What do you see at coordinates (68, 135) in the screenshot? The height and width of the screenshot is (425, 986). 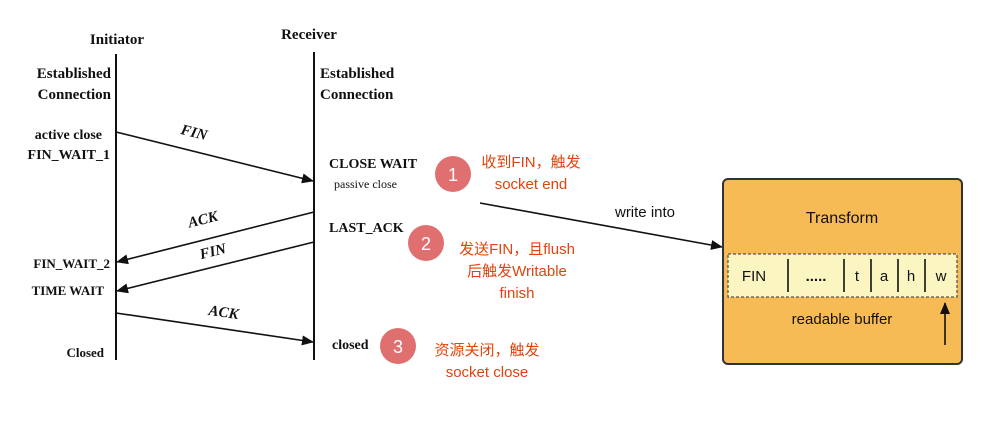 I see `active-close-label: active close` at bounding box center [68, 135].